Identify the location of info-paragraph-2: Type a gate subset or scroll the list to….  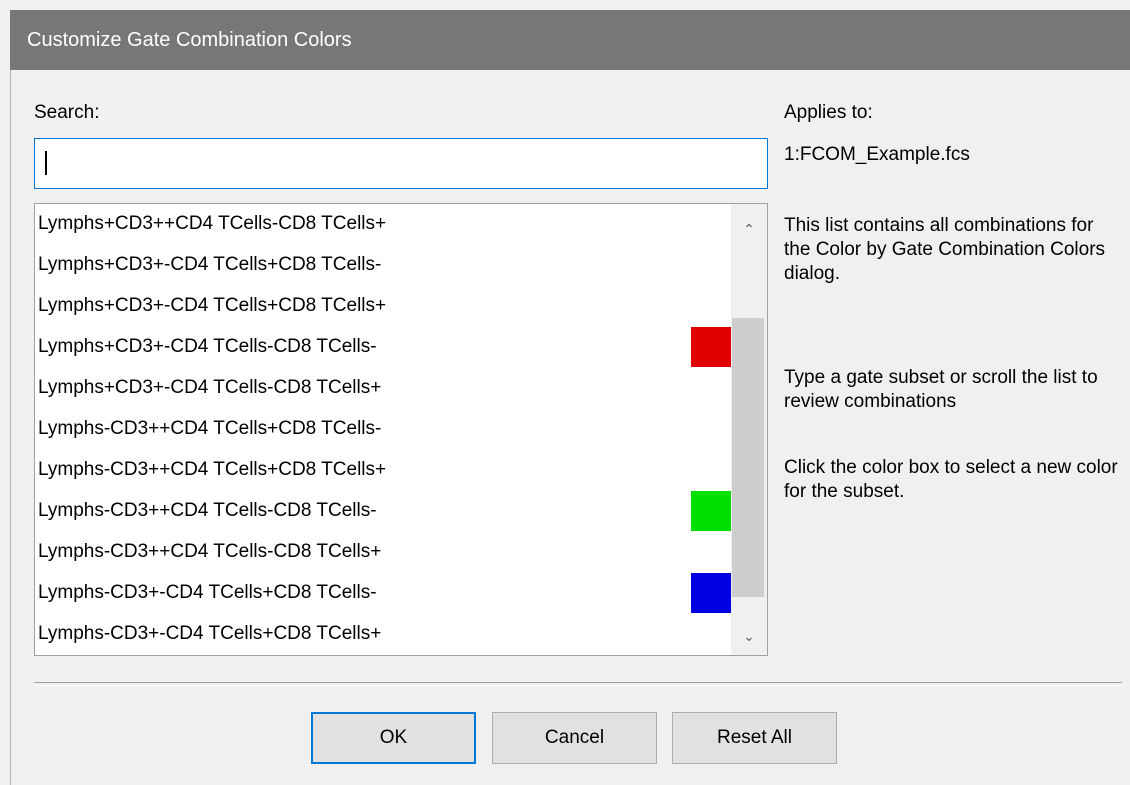
(941, 389).